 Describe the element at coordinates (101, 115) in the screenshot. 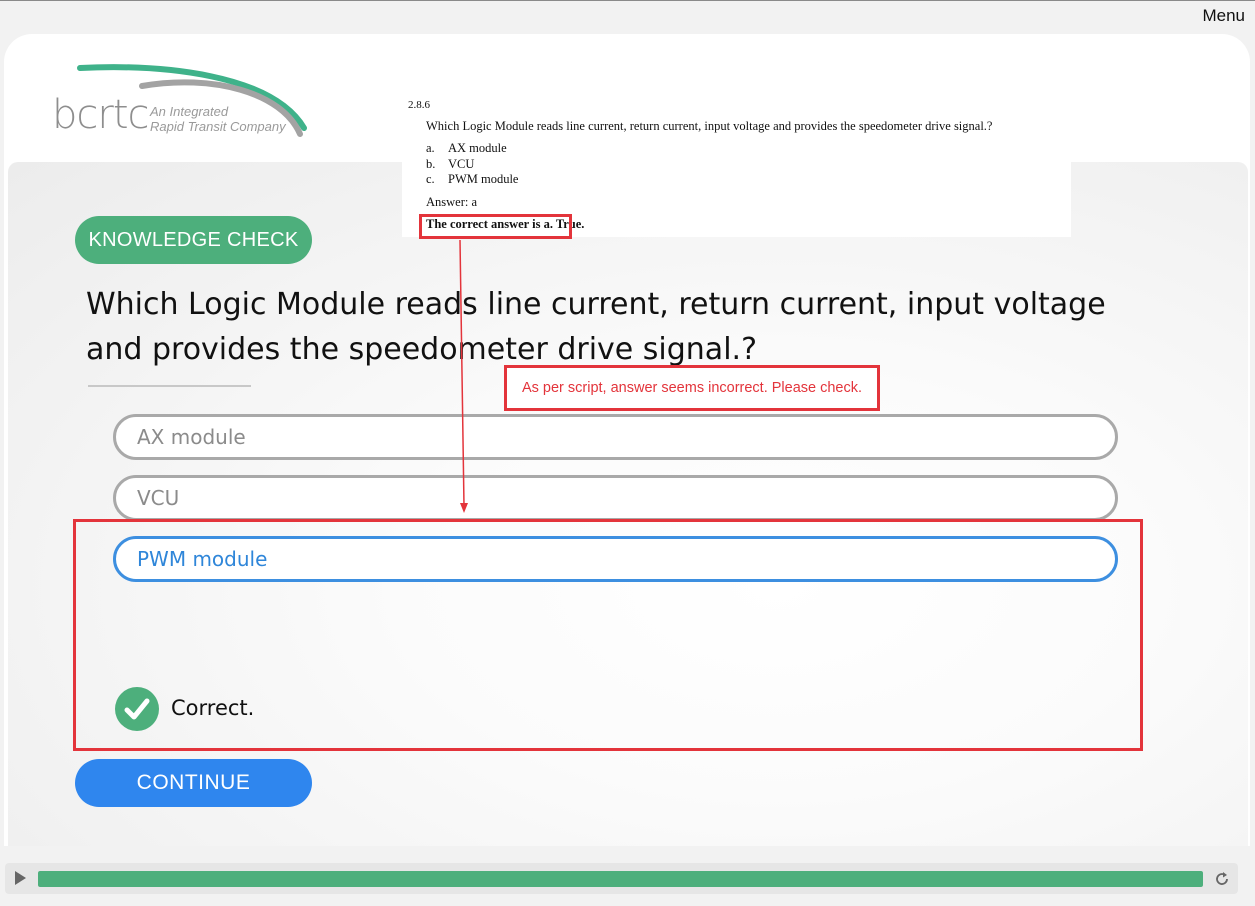

I see `logo-wordmark: bcrtc` at that location.